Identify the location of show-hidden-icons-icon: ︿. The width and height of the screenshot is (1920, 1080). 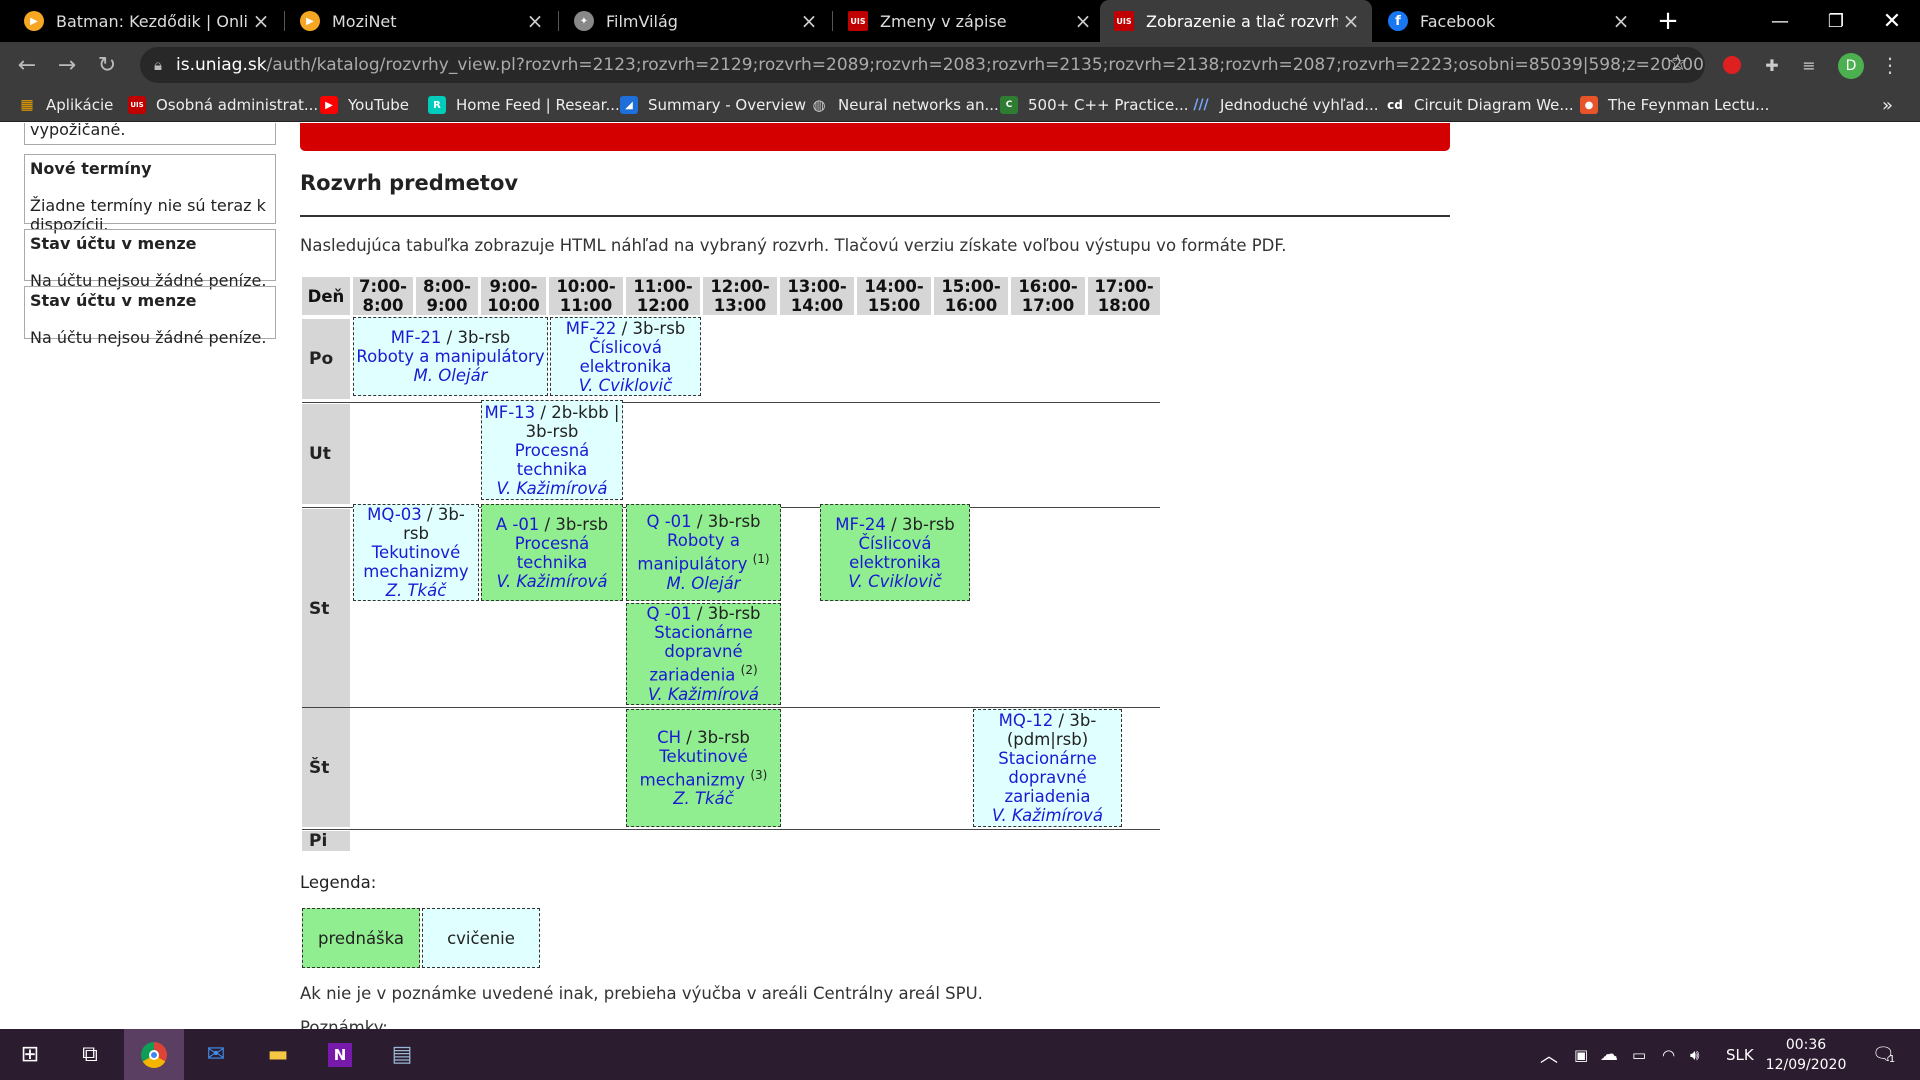
(1549, 1054).